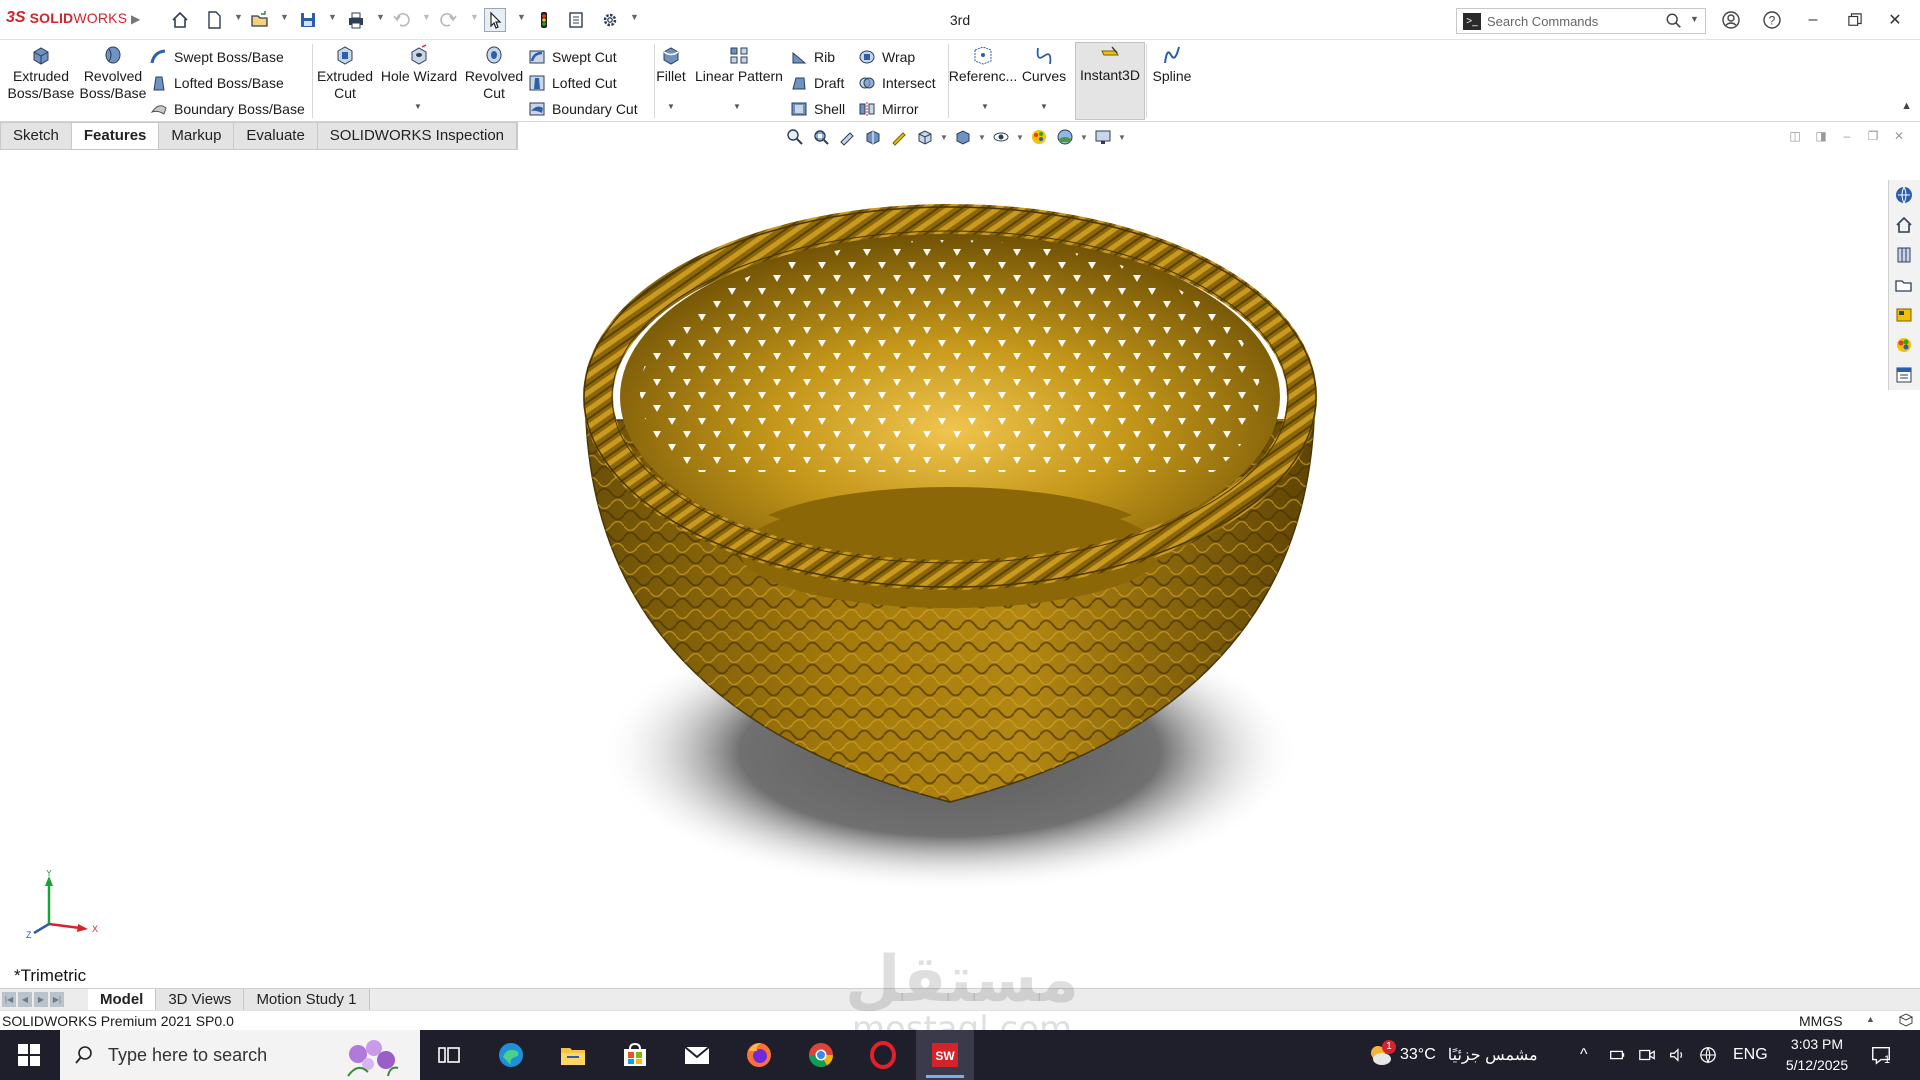 The image size is (1920, 1080). What do you see at coordinates (1904, 195) in the screenshot?
I see `solidworks-resources-icon` at bounding box center [1904, 195].